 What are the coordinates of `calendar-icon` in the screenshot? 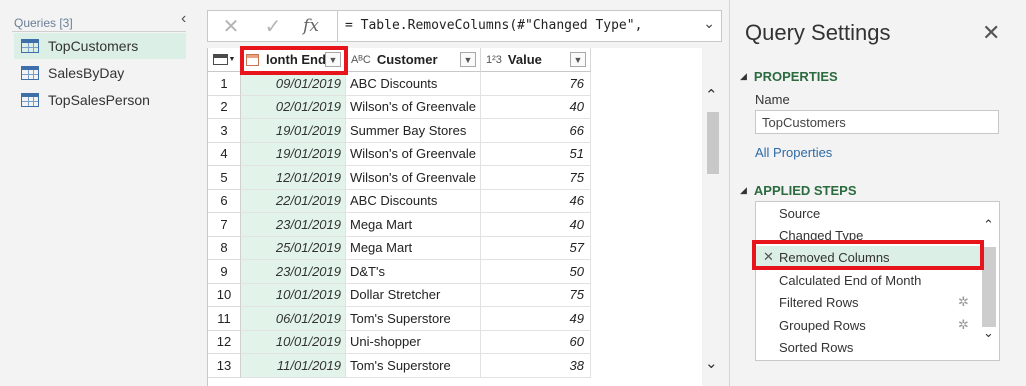 It's located at (252, 59).